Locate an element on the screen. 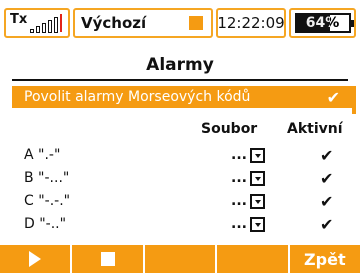 The width and height of the screenshot is (360, 273). model-box: Výchozí is located at coordinates (143, 23).